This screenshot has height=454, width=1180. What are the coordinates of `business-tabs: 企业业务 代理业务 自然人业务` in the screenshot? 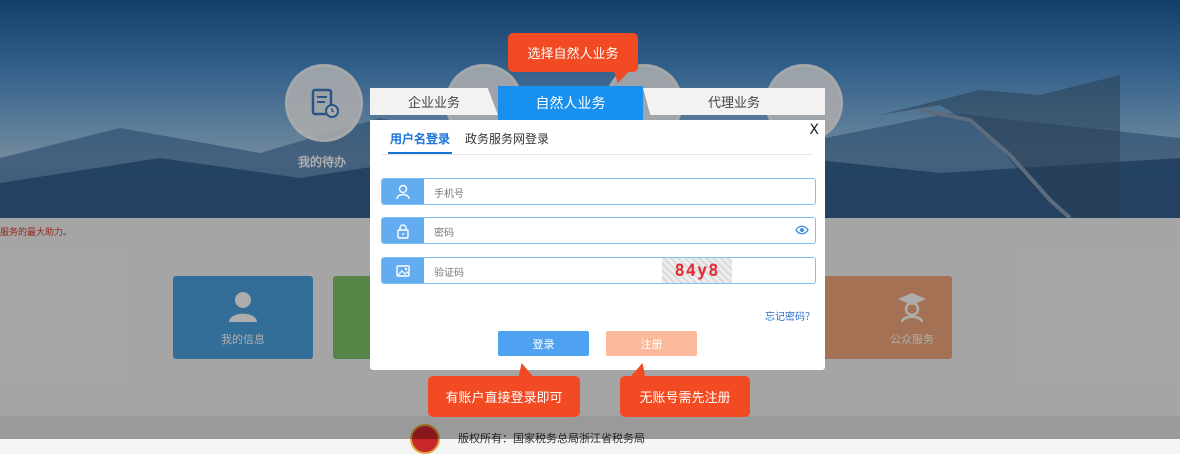 It's located at (597, 103).